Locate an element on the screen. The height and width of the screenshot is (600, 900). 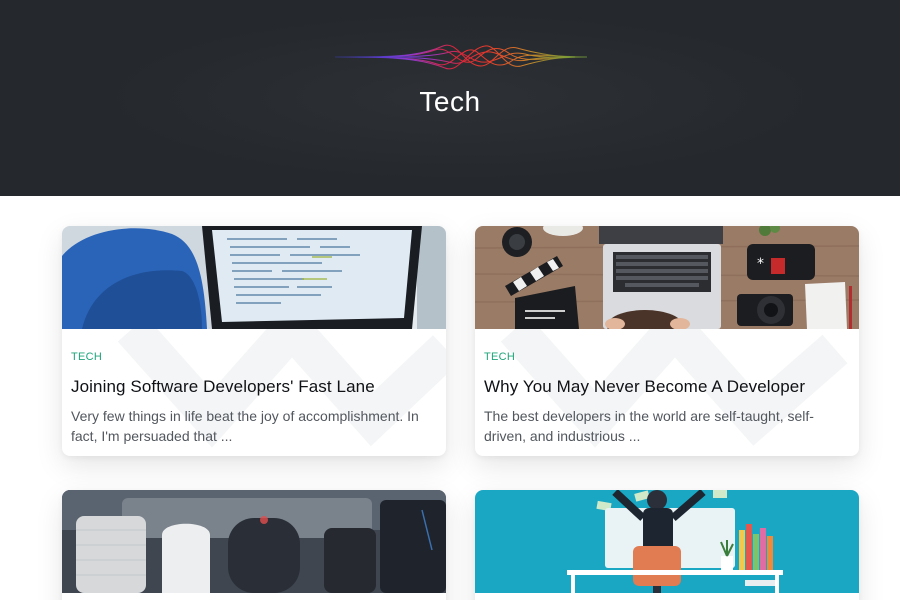
post-title: Why You May Never Become A Developer is located at coordinates (666, 387).